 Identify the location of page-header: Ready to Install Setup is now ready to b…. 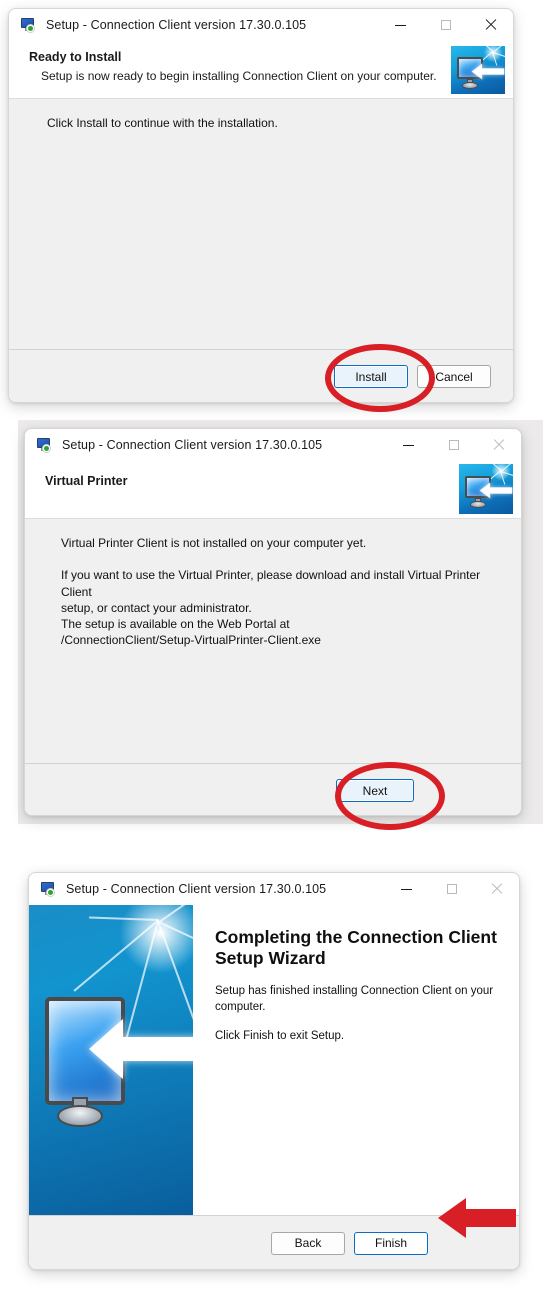
(261, 70).